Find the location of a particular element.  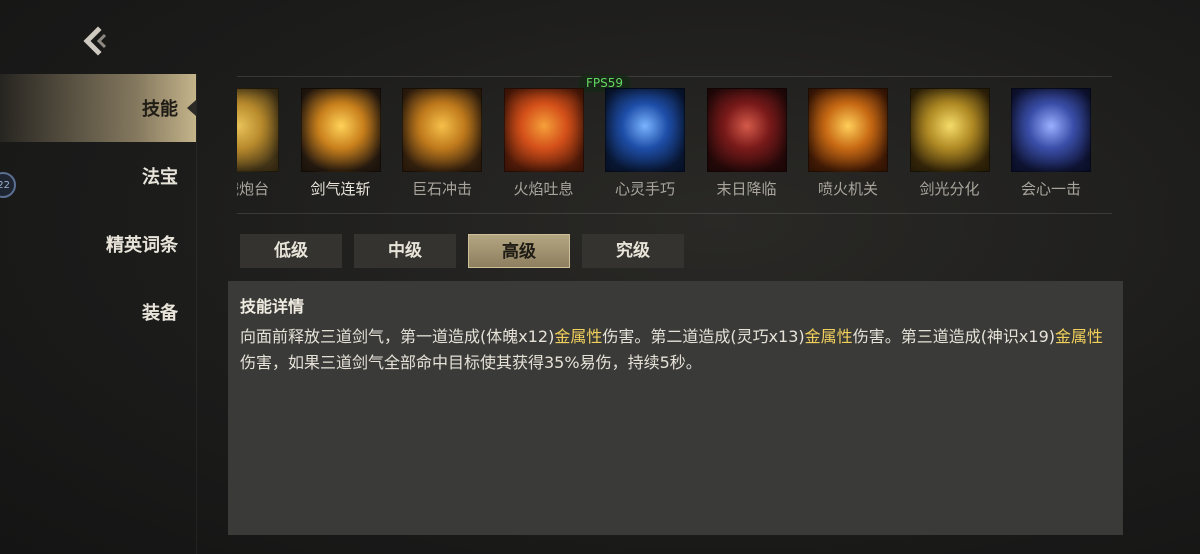

flamethrower-icon is located at coordinates (848, 130).